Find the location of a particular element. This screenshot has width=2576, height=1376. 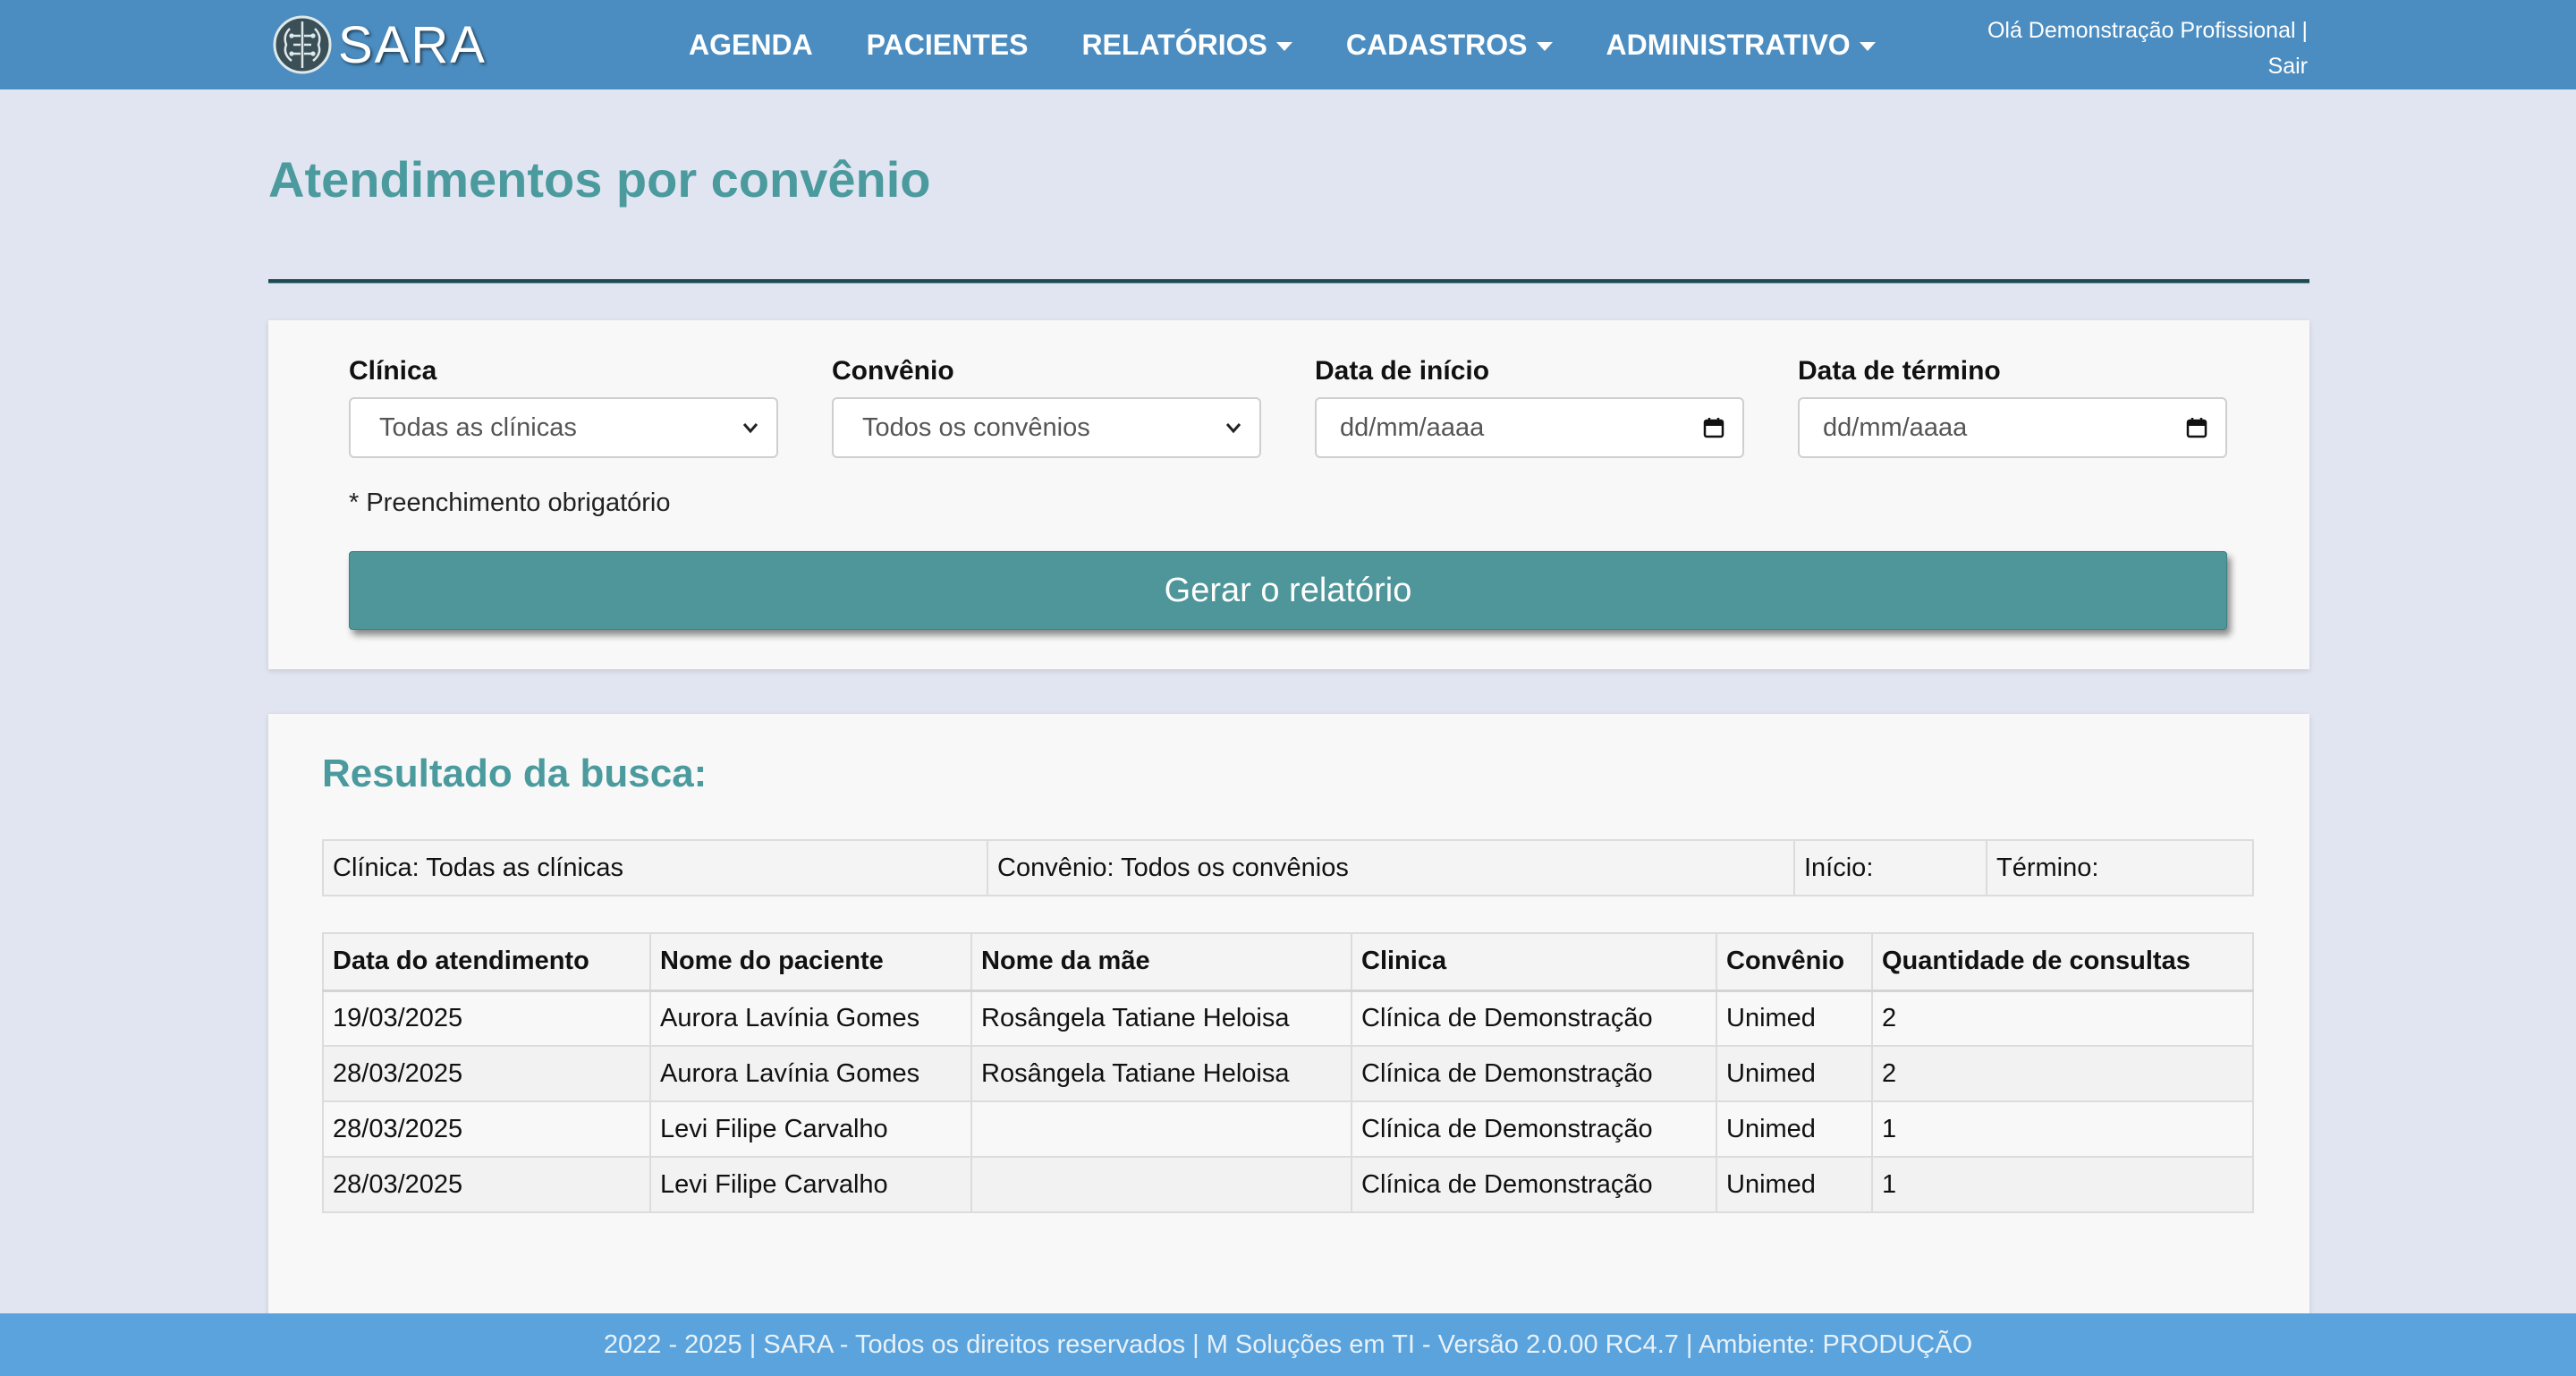

nav-pacientes: PACIENTES is located at coordinates (948, 46).